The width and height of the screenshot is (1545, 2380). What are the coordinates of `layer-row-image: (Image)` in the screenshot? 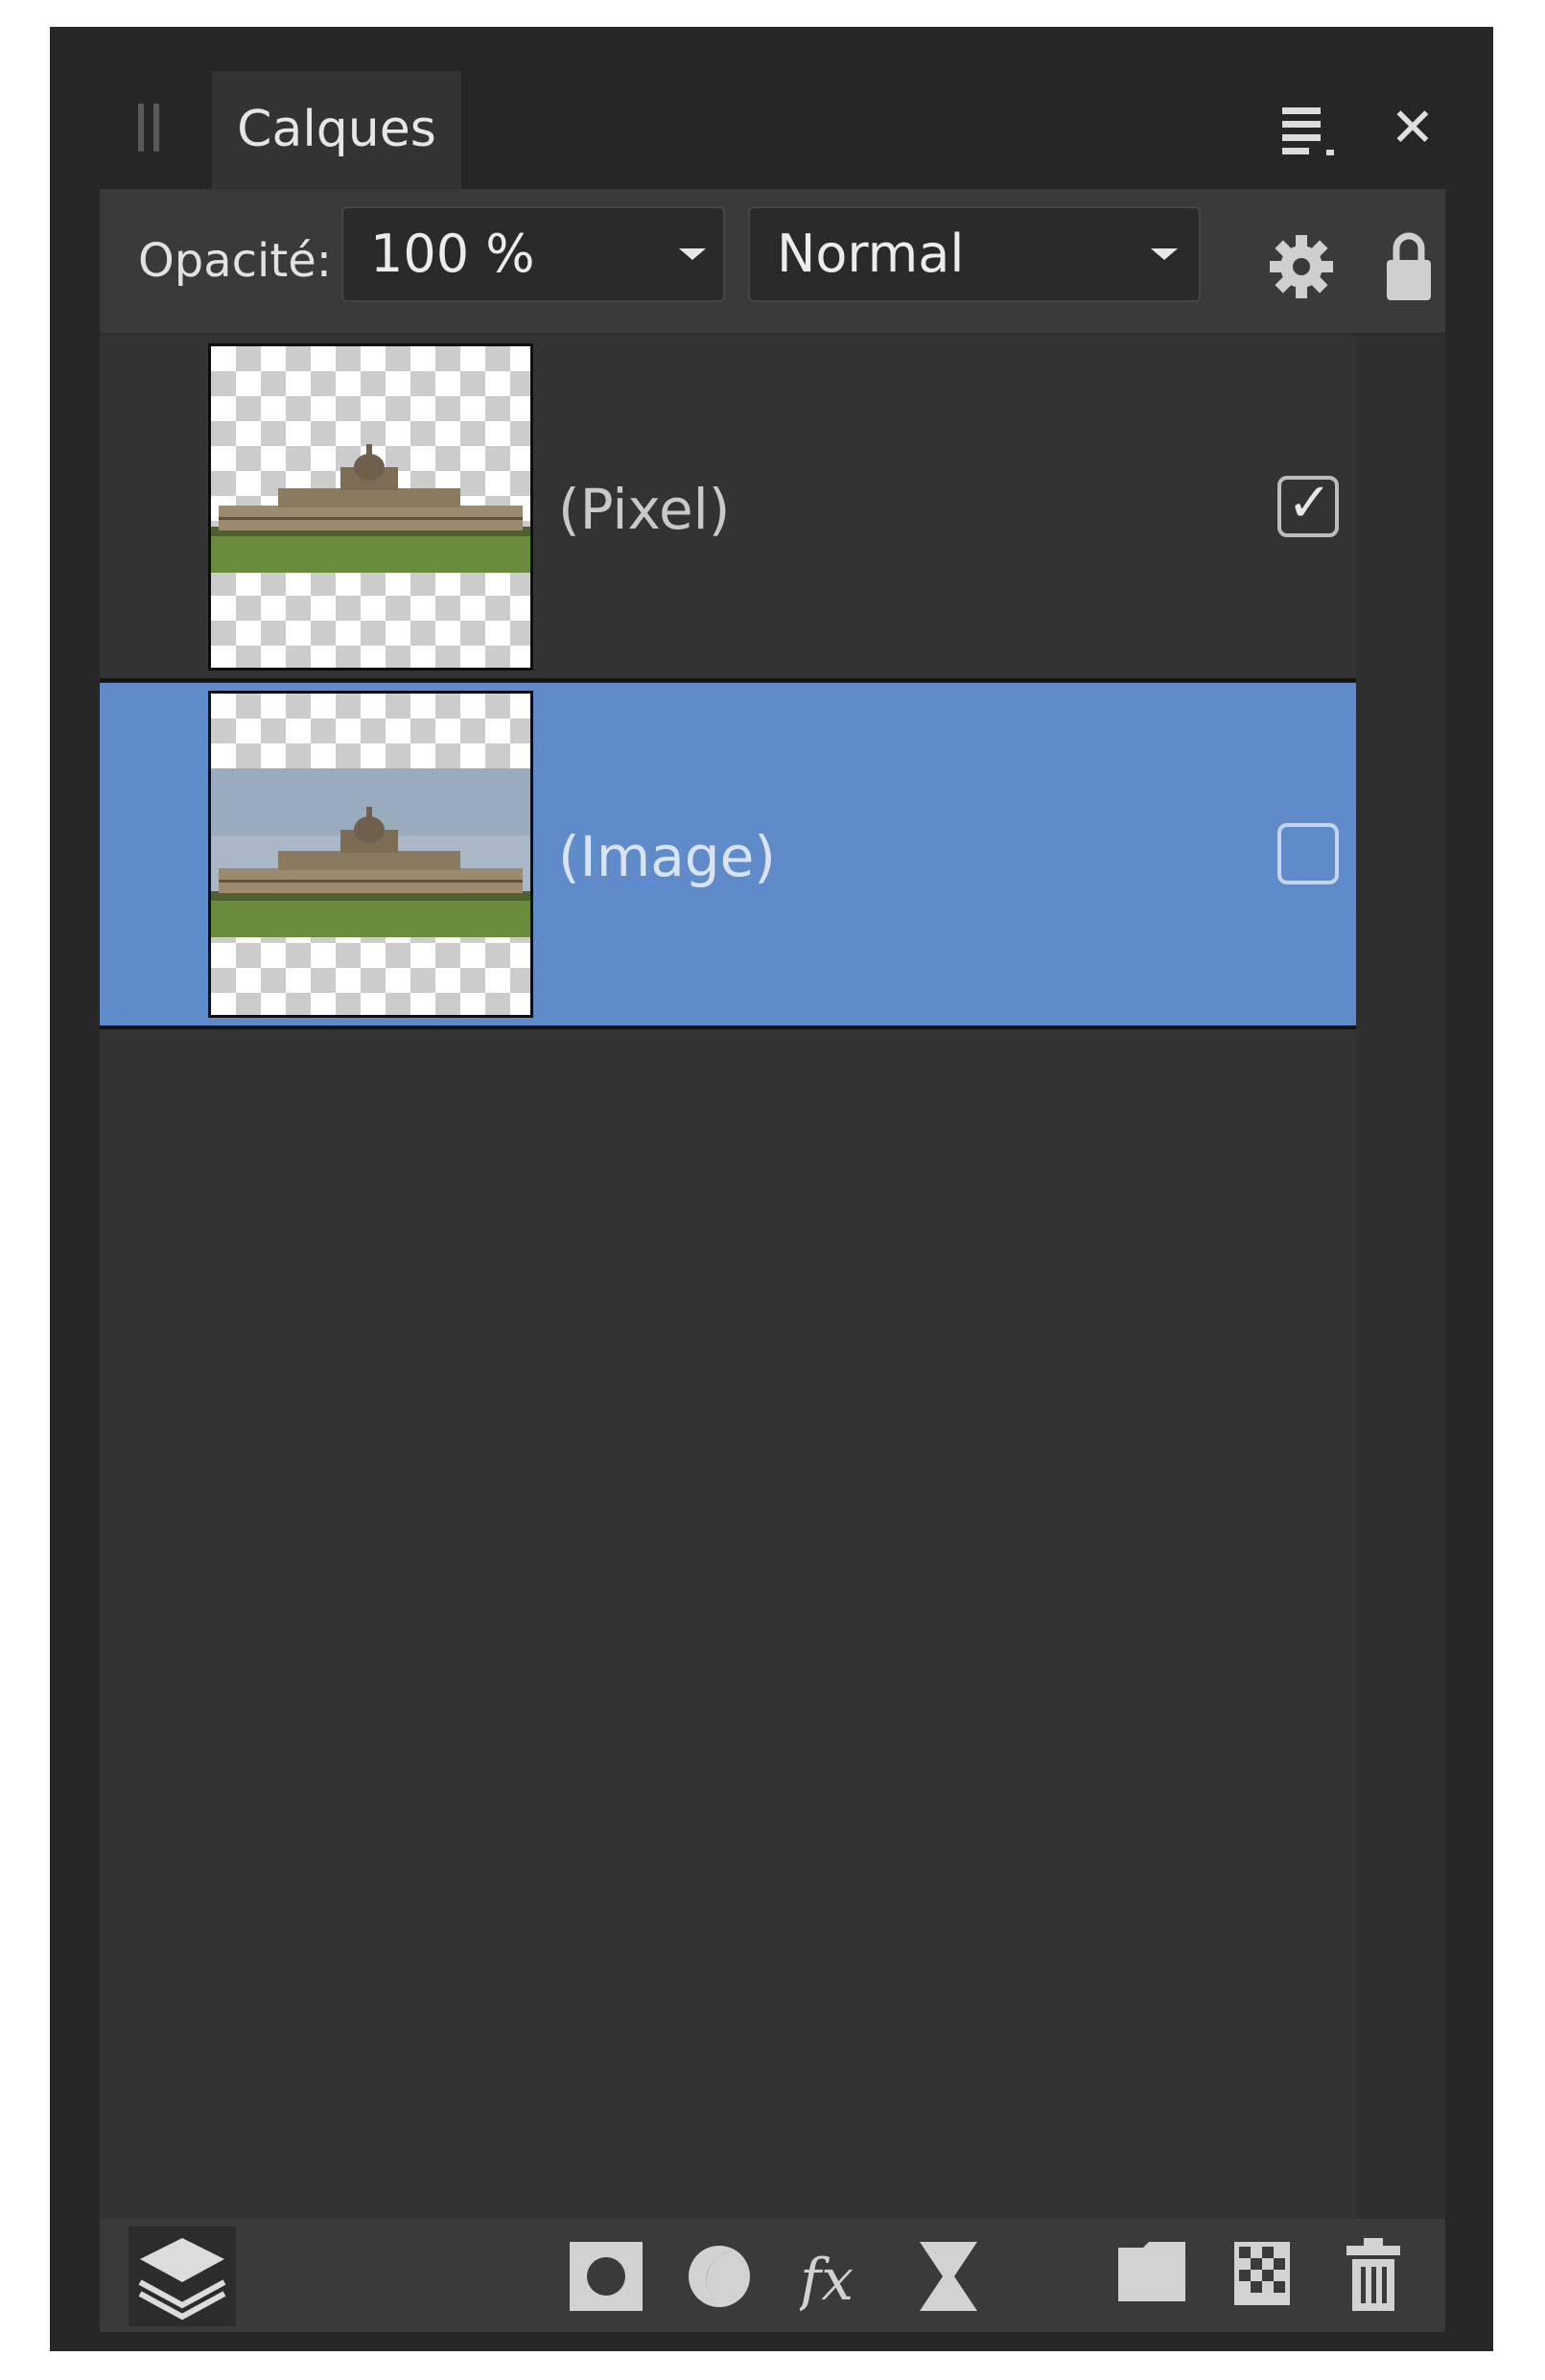 It's located at (728, 856).